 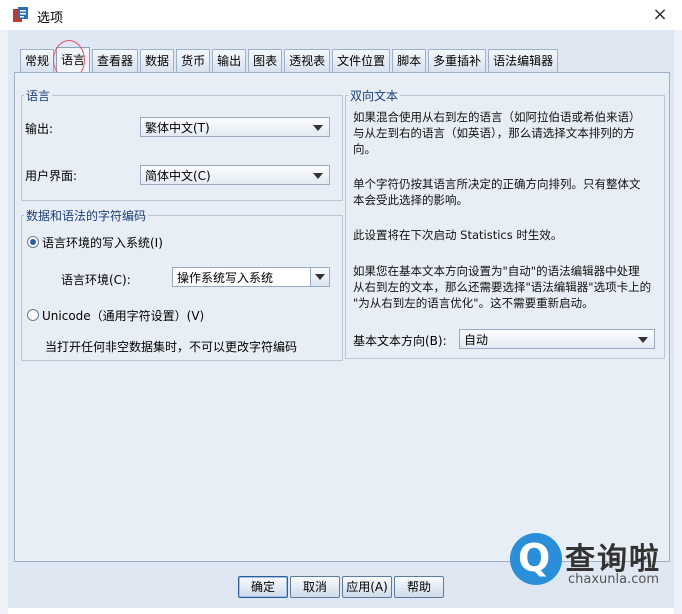 I want to click on bidi-paragraph-2-line-1: 单个字符仍按其语言所决定的正确方向排列。只有整体文, so click(x=497, y=184).